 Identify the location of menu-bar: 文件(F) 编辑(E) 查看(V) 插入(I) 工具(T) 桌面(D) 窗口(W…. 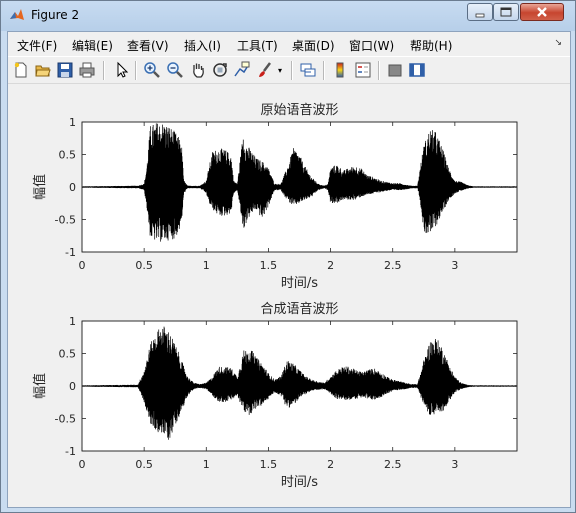
(289, 44).